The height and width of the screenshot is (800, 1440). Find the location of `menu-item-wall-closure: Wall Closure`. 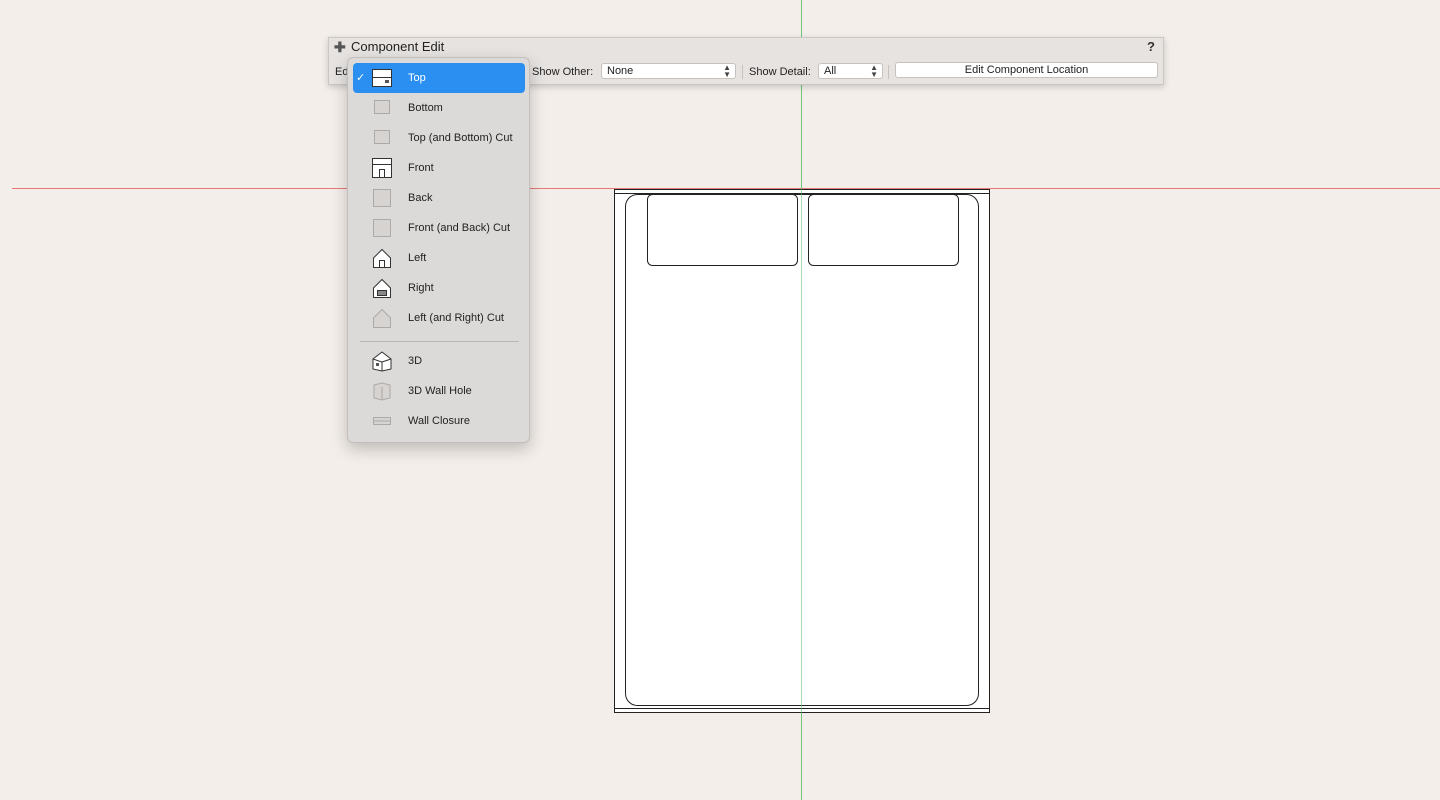

menu-item-wall-closure: Wall Closure is located at coordinates (439, 421).